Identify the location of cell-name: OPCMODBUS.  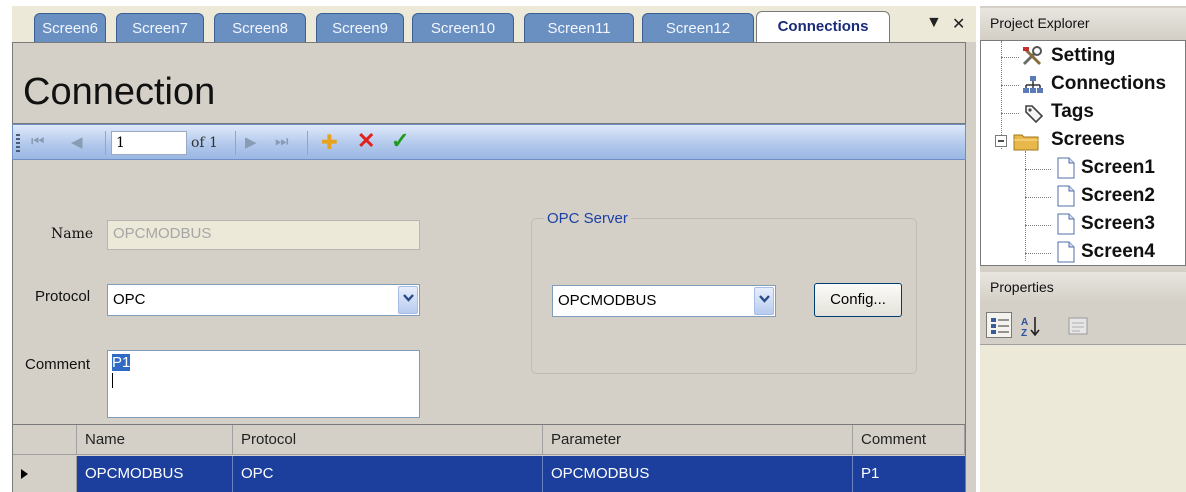
(155, 474).